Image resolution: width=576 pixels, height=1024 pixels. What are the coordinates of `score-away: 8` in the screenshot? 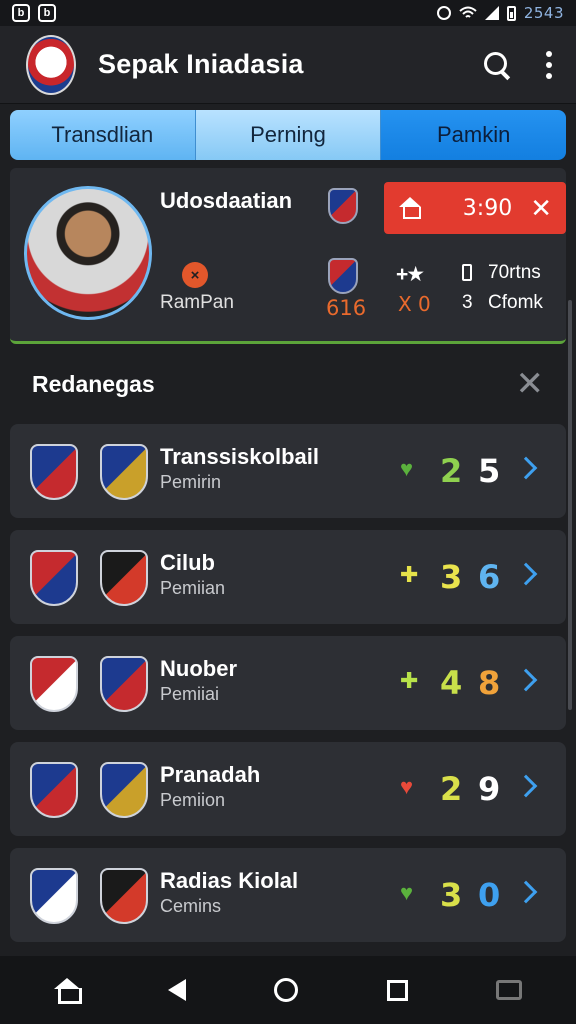 It's located at (489, 683).